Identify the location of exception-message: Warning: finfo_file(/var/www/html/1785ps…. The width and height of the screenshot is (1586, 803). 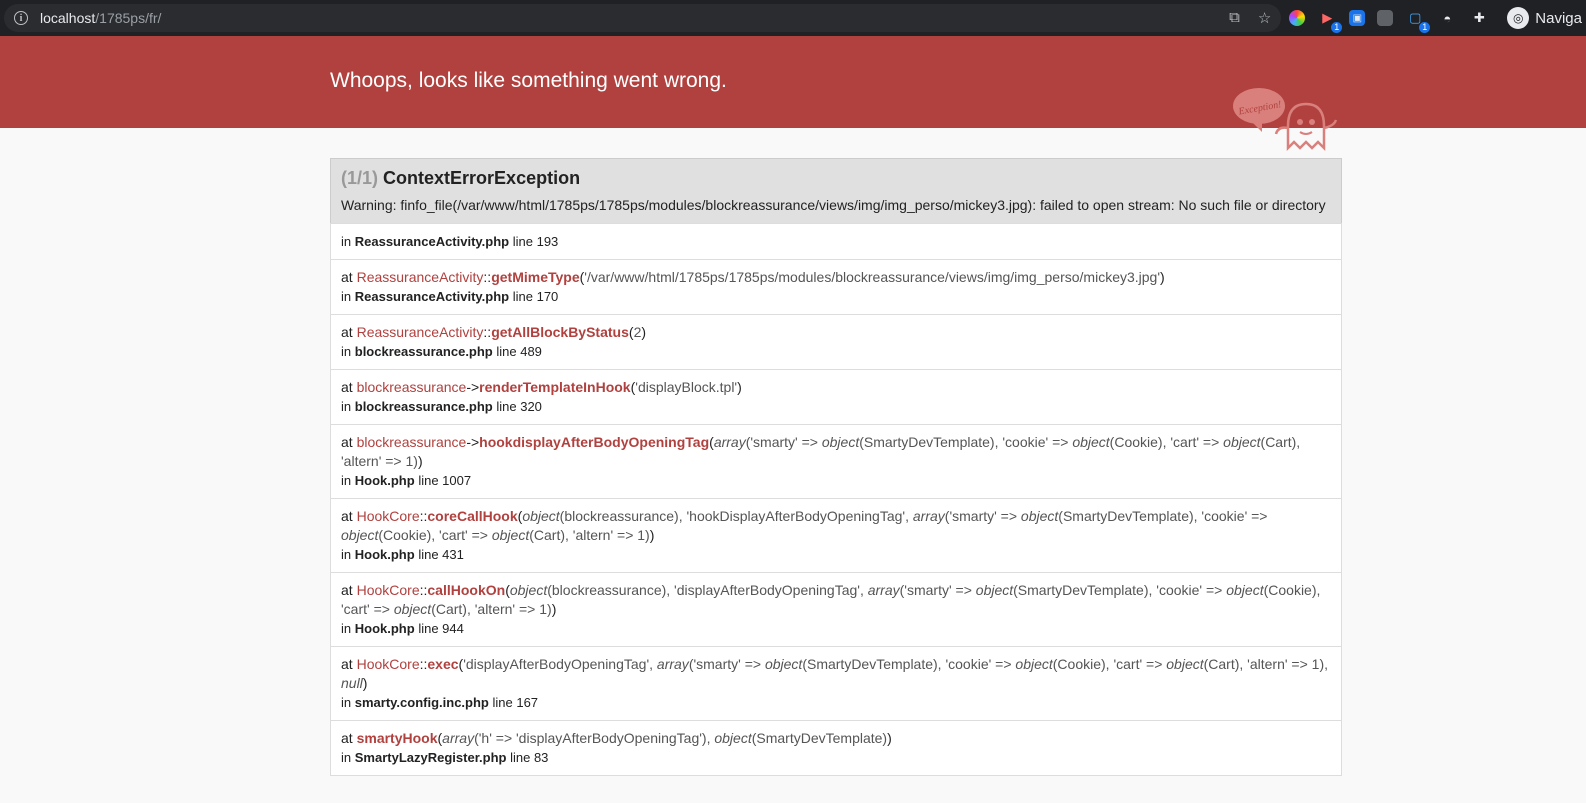
(833, 205).